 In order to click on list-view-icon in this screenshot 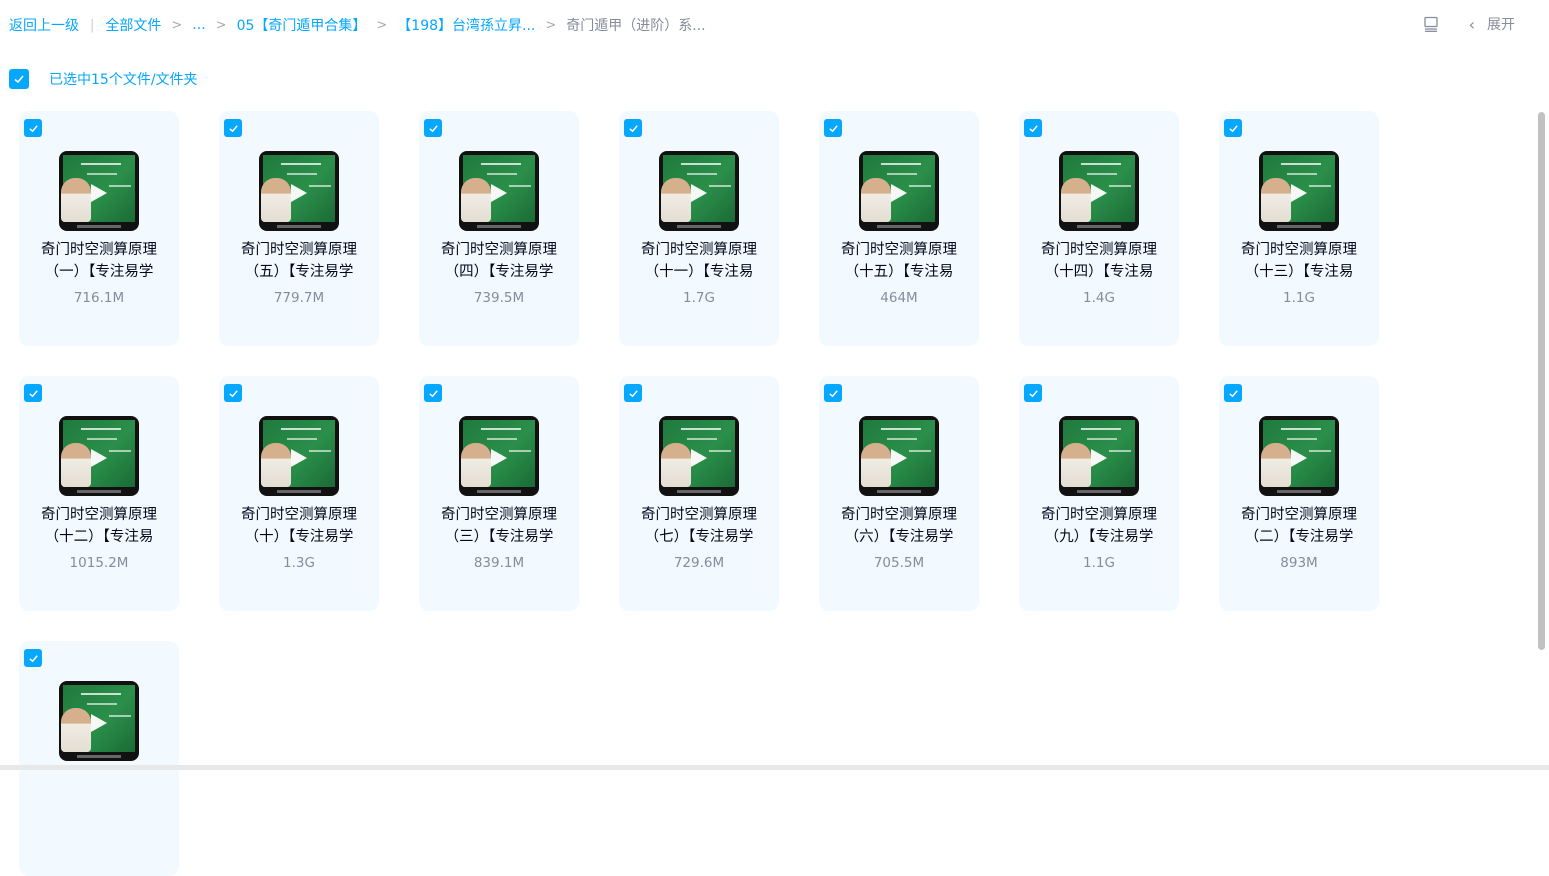, I will do `click(1431, 24)`.